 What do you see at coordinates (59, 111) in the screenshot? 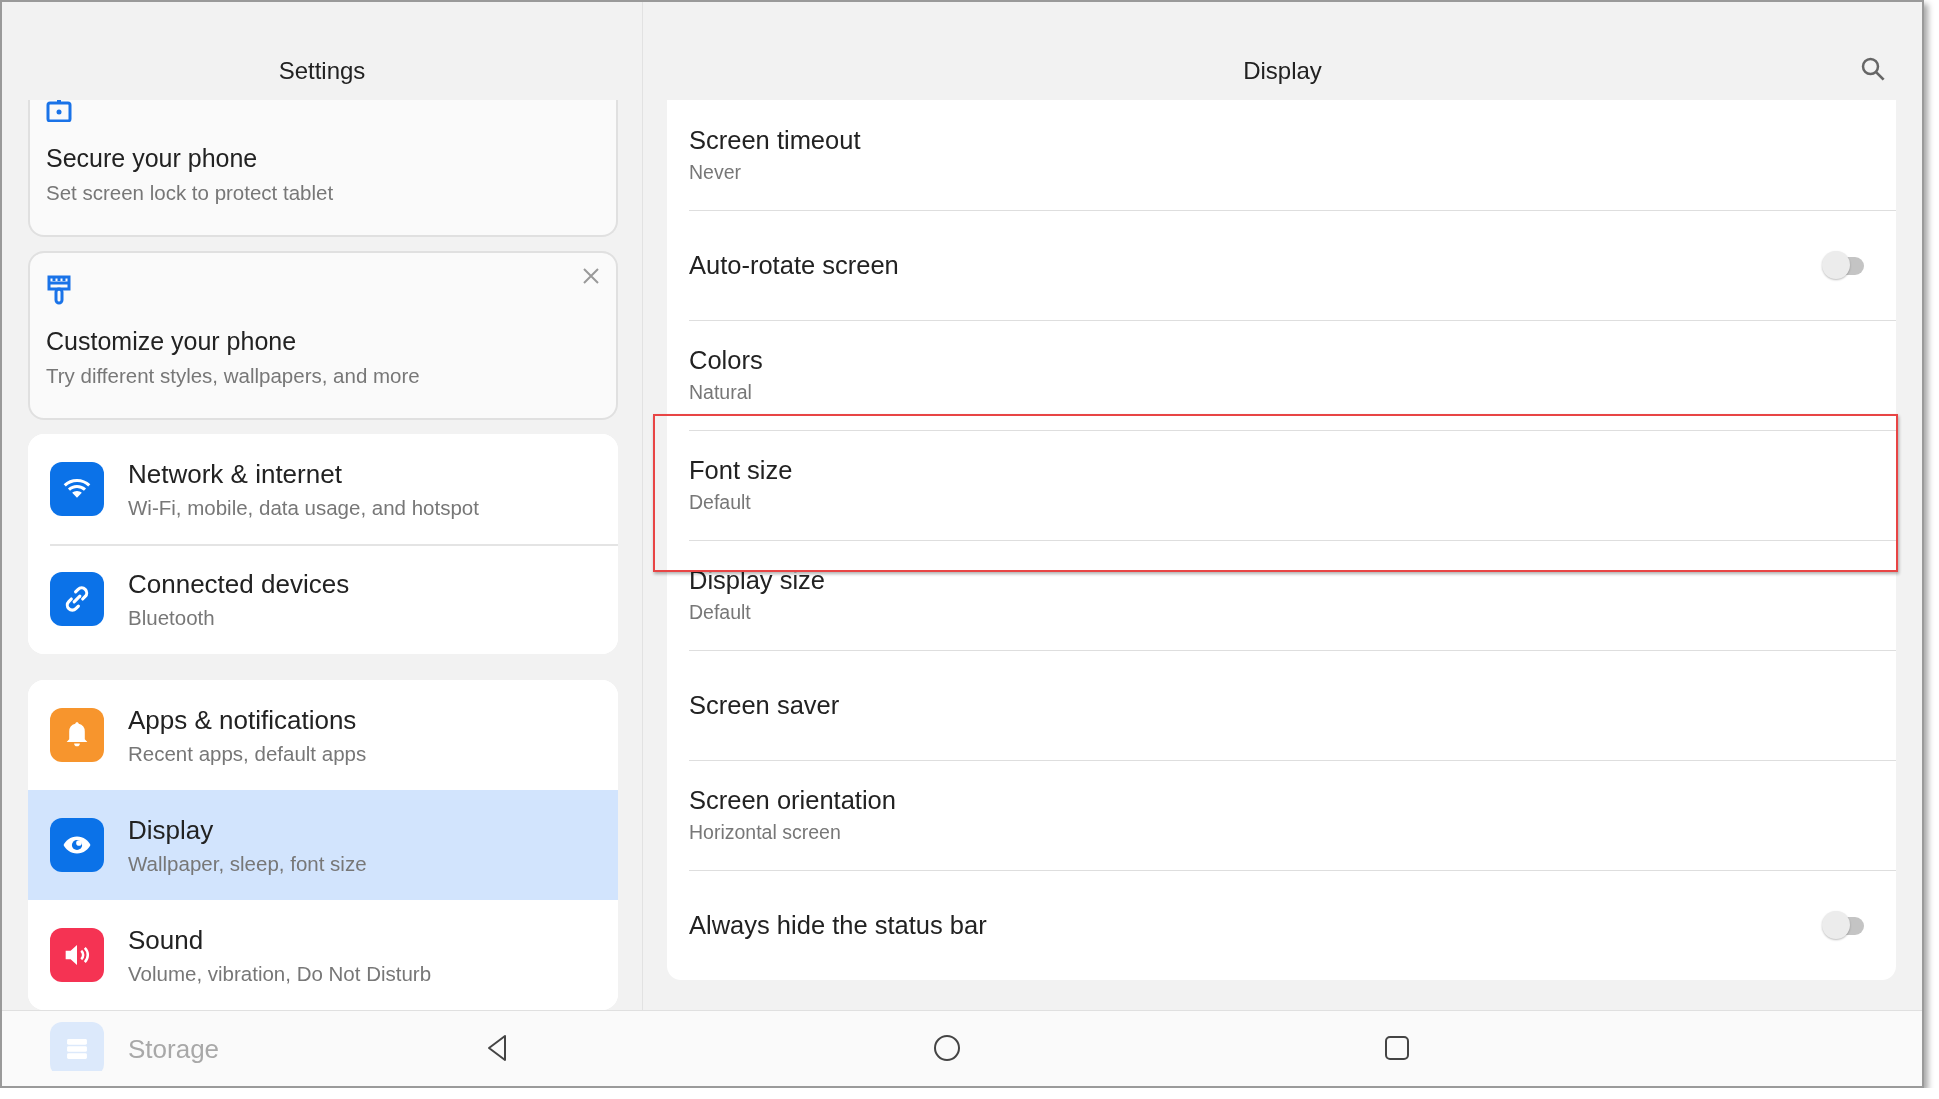
I see `screen-lock-icon` at bounding box center [59, 111].